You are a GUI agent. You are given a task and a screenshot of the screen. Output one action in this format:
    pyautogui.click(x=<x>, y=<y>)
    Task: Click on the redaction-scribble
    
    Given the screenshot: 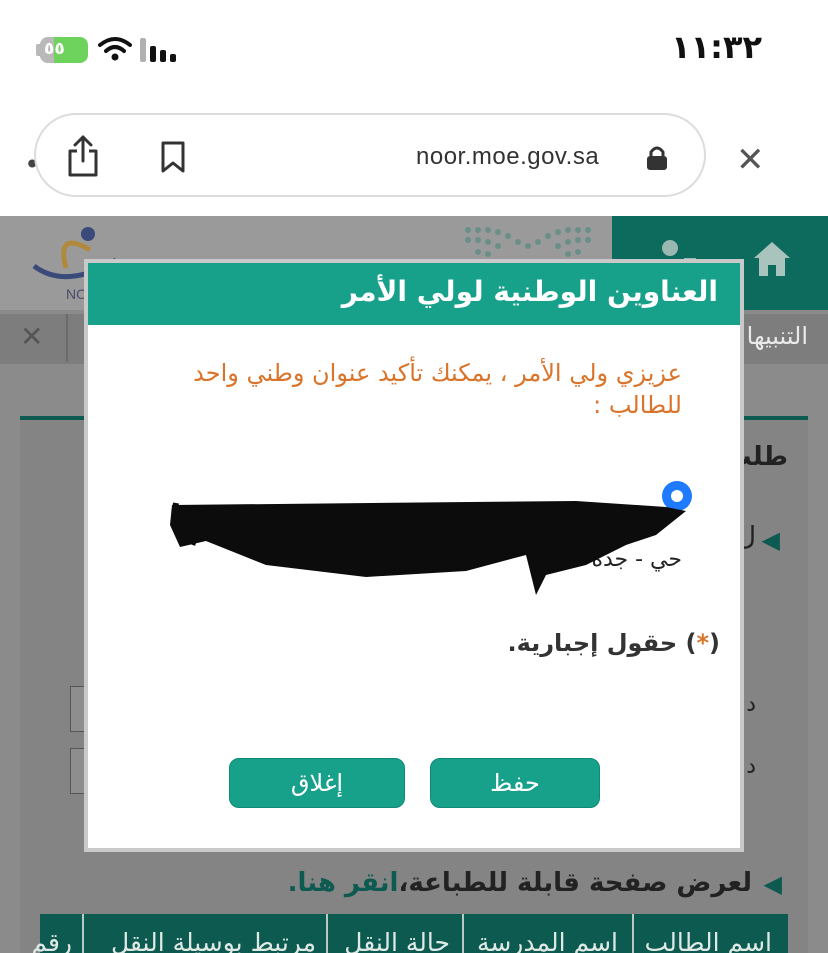 What is the action you would take?
    pyautogui.click(x=428, y=548)
    